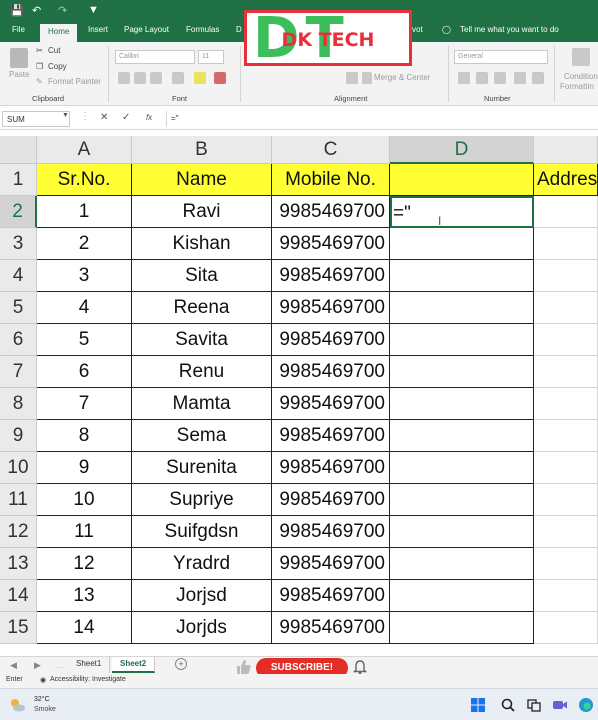  I want to click on column-header-c: C, so click(331, 150).